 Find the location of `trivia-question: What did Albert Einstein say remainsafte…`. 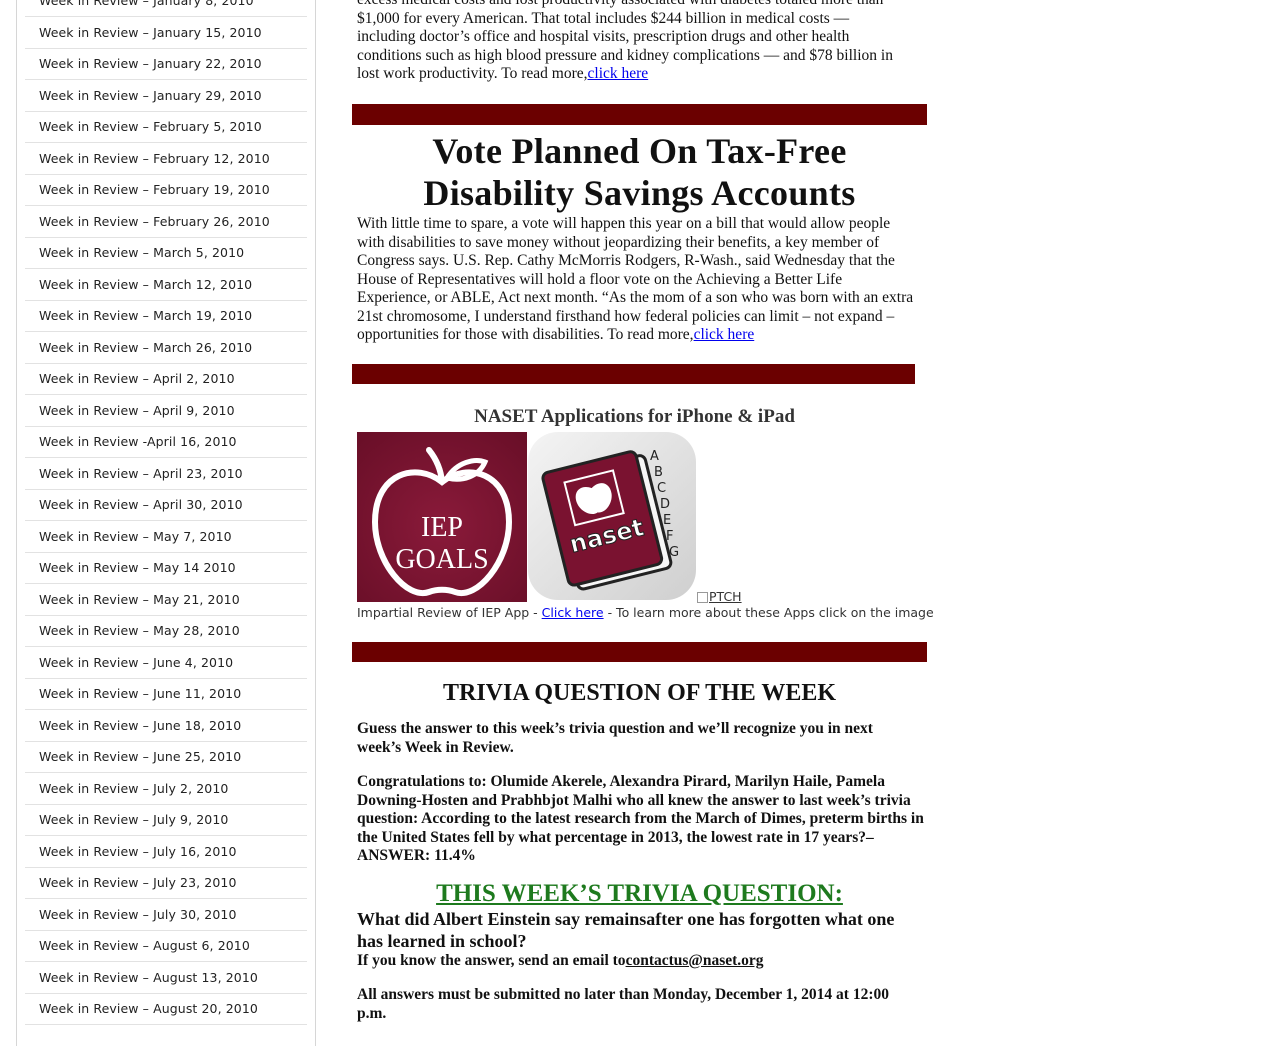

trivia-question: What did Albert Einstein say remainsafte… is located at coordinates (626, 930).